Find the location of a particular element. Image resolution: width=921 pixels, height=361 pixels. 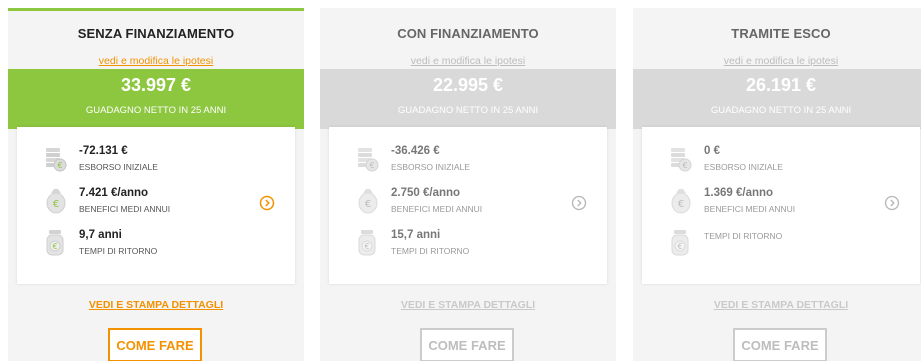

initial-outlay-value: -36.426 € is located at coordinates (415, 151).